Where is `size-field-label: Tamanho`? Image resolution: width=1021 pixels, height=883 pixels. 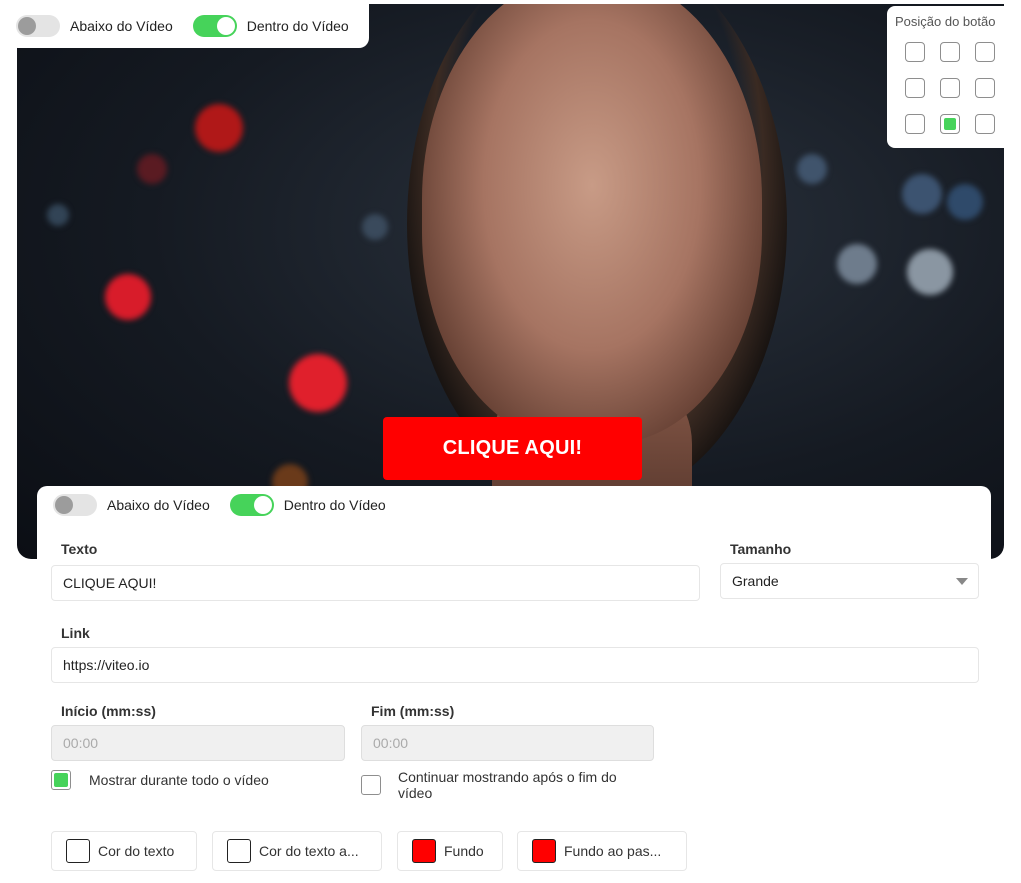
size-field-label: Tamanho is located at coordinates (761, 549).